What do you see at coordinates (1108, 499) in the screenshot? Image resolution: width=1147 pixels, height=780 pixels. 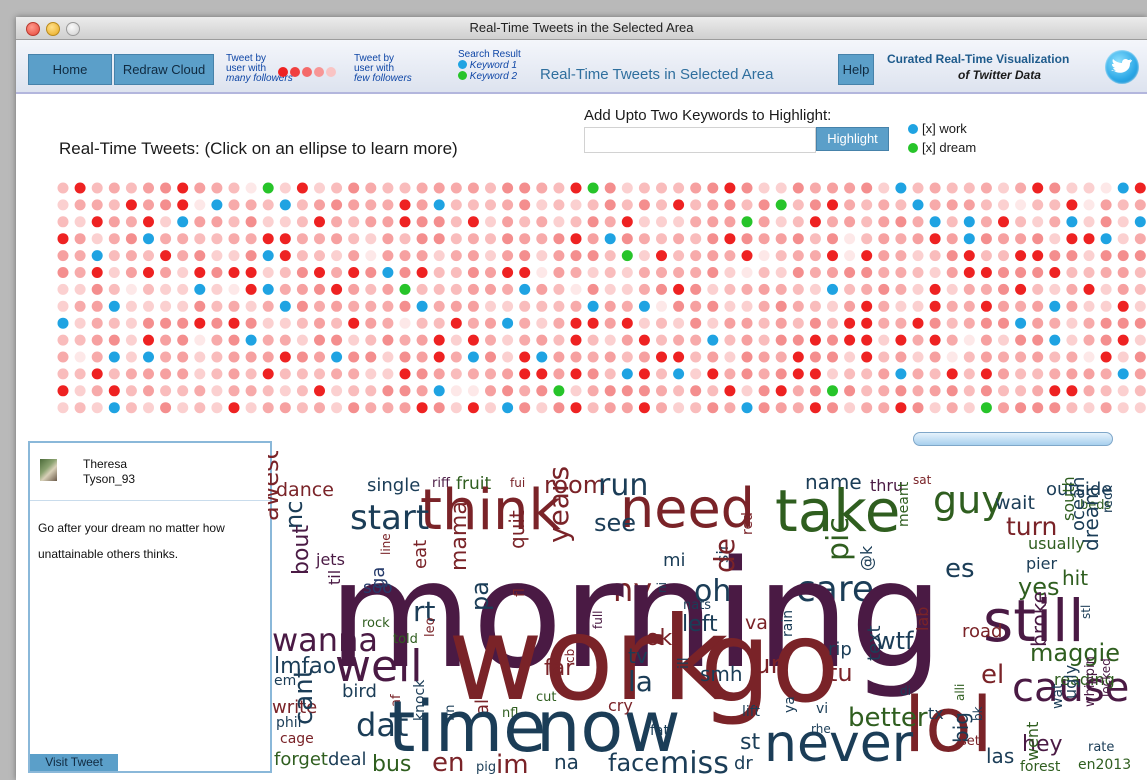 I see `cloud-word: reck` at bounding box center [1108, 499].